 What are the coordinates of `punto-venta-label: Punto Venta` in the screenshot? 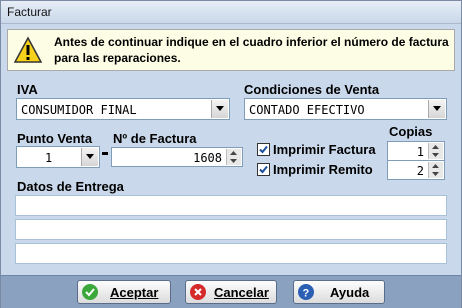 It's located at (55, 138).